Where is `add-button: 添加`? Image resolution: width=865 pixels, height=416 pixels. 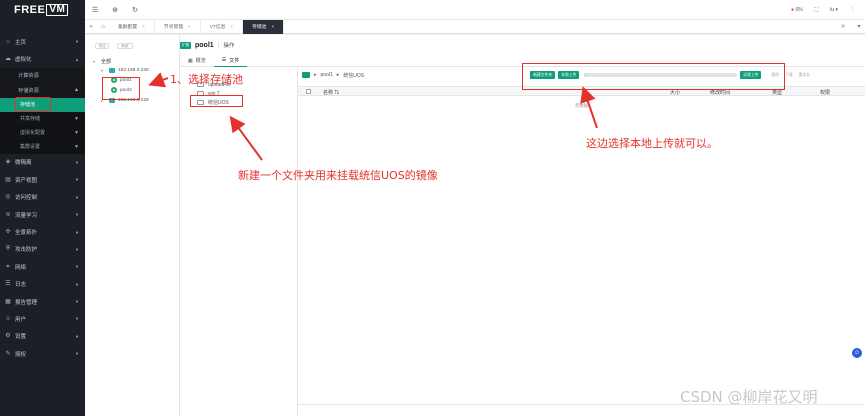 add-button: 添加 is located at coordinates (102, 46).